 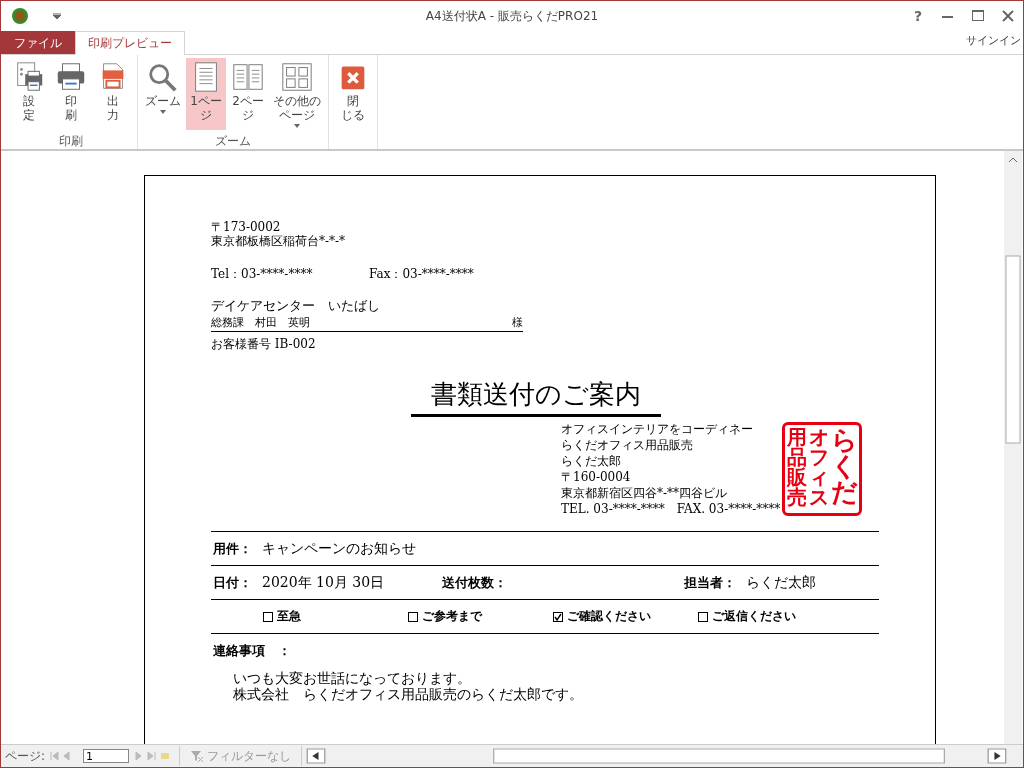 What do you see at coordinates (248, 94) in the screenshot?
I see `ribbon-button: 2ペー ジ` at bounding box center [248, 94].